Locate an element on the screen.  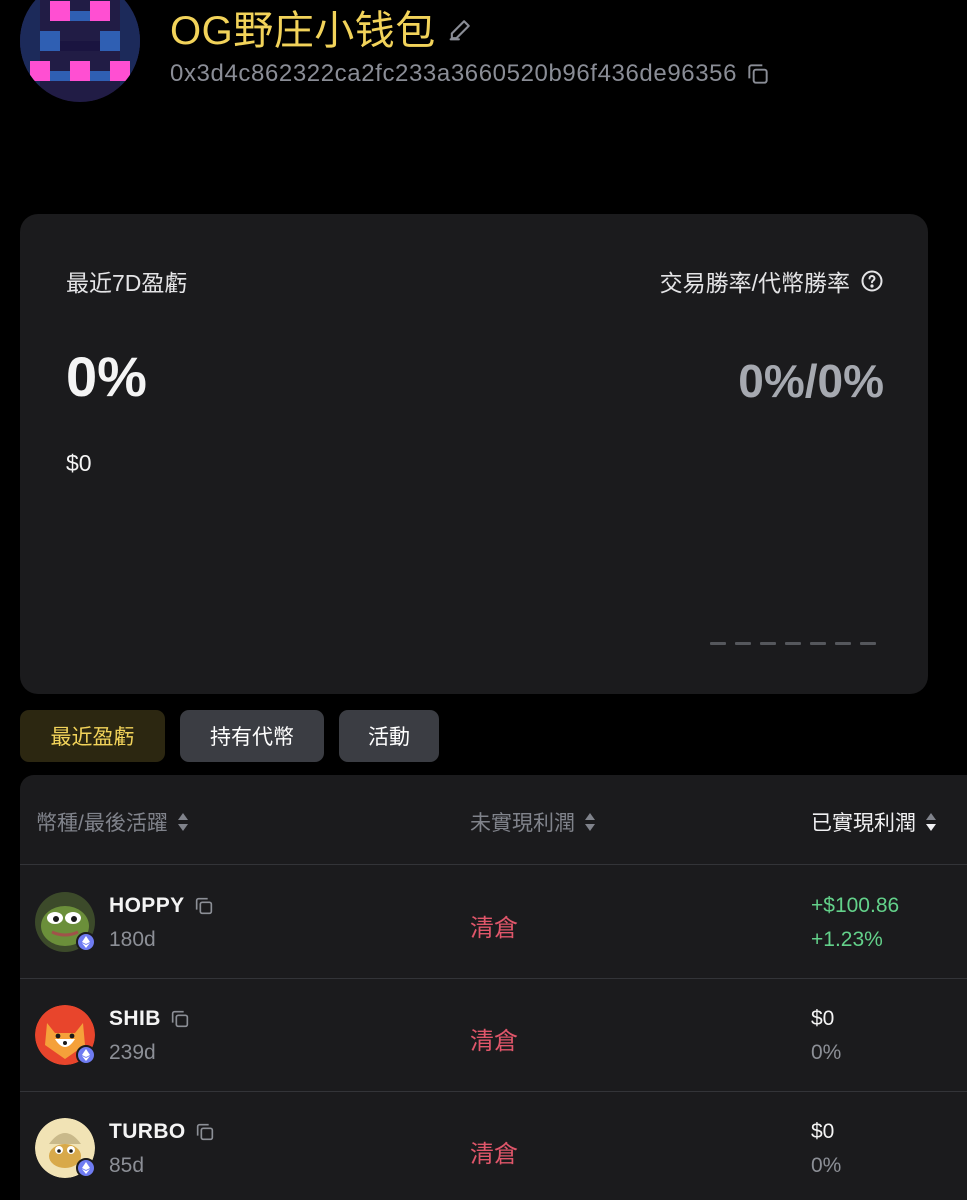
winrate-value: 0%/0% is located at coordinates (811, 381).